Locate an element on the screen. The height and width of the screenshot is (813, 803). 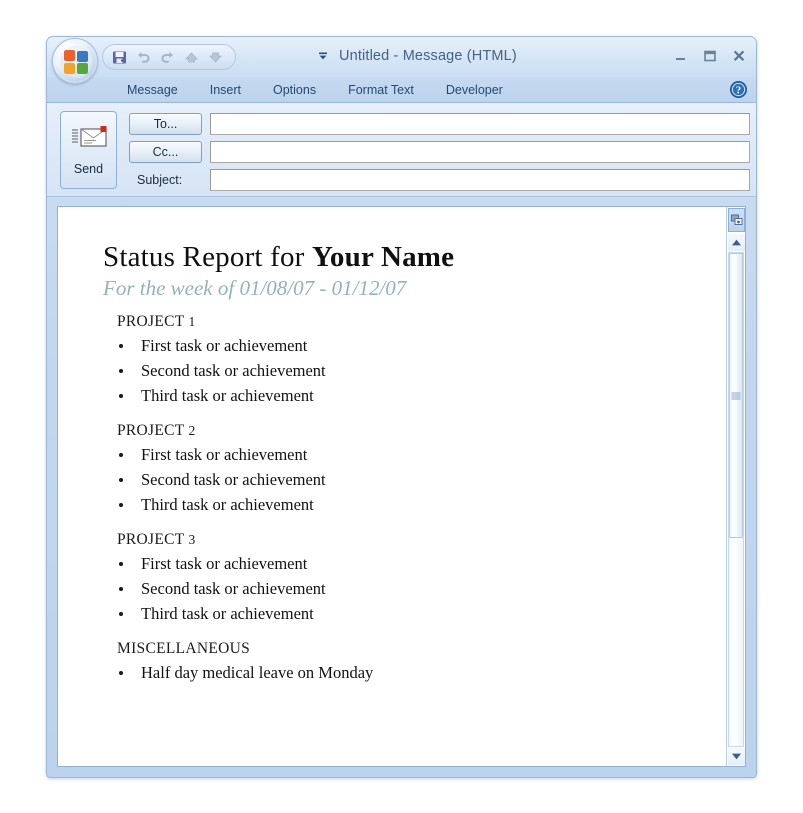
select-browse-object-icon is located at coordinates (736, 220).